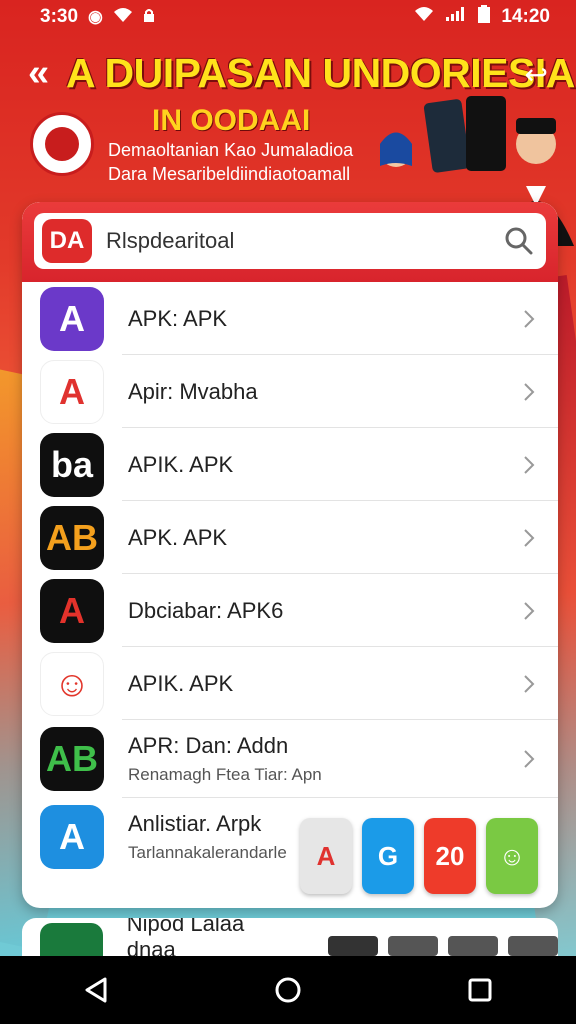 Image resolution: width=576 pixels, height=1024 pixels. I want to click on nav-recents-button, so click(480, 990).